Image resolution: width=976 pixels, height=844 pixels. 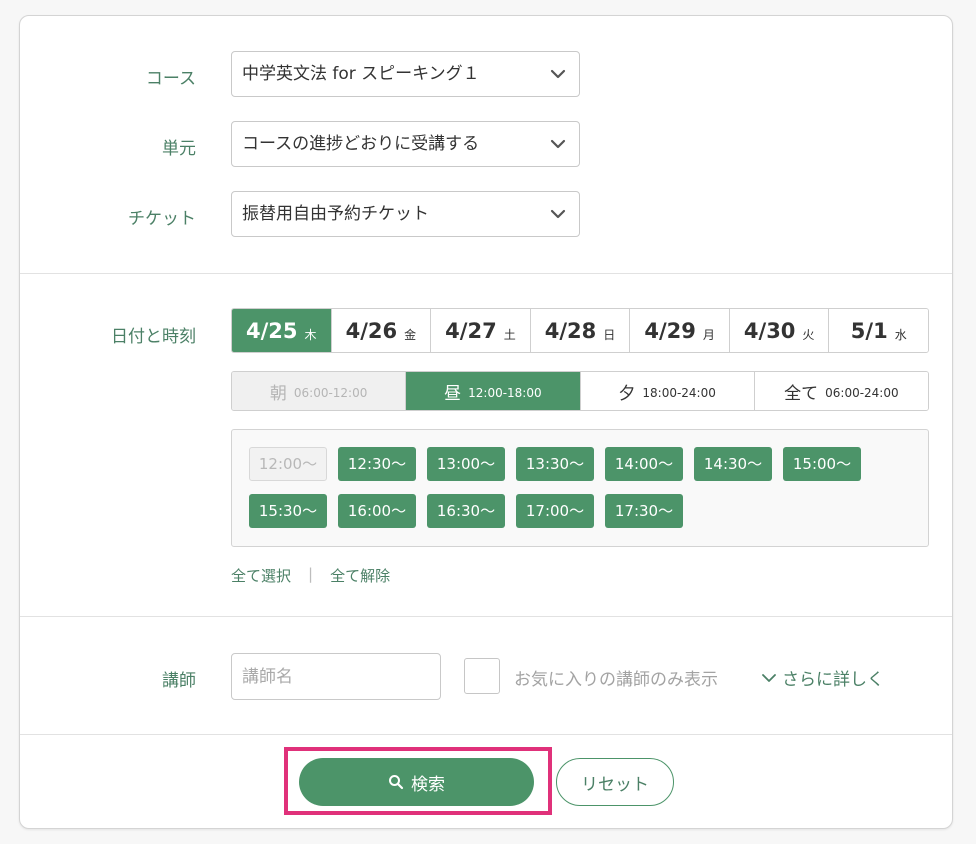 What do you see at coordinates (644, 464) in the screenshot?
I see `time-slot: 14:00〜` at bounding box center [644, 464].